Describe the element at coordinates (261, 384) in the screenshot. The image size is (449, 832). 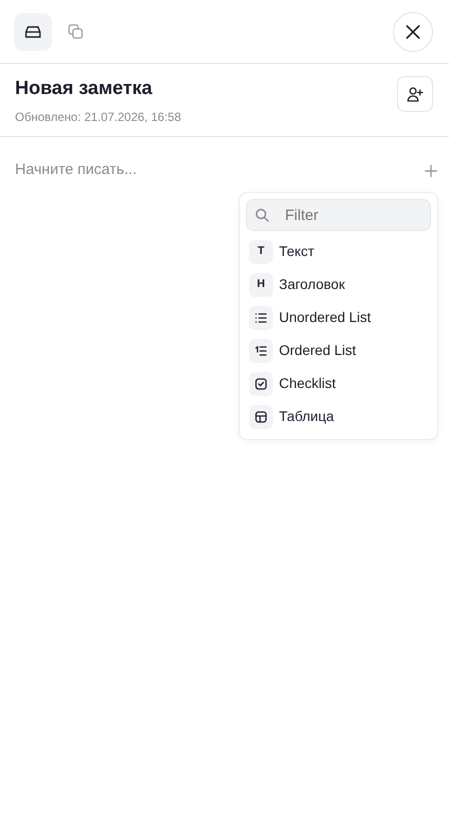
I see `checkbox-icon` at that location.